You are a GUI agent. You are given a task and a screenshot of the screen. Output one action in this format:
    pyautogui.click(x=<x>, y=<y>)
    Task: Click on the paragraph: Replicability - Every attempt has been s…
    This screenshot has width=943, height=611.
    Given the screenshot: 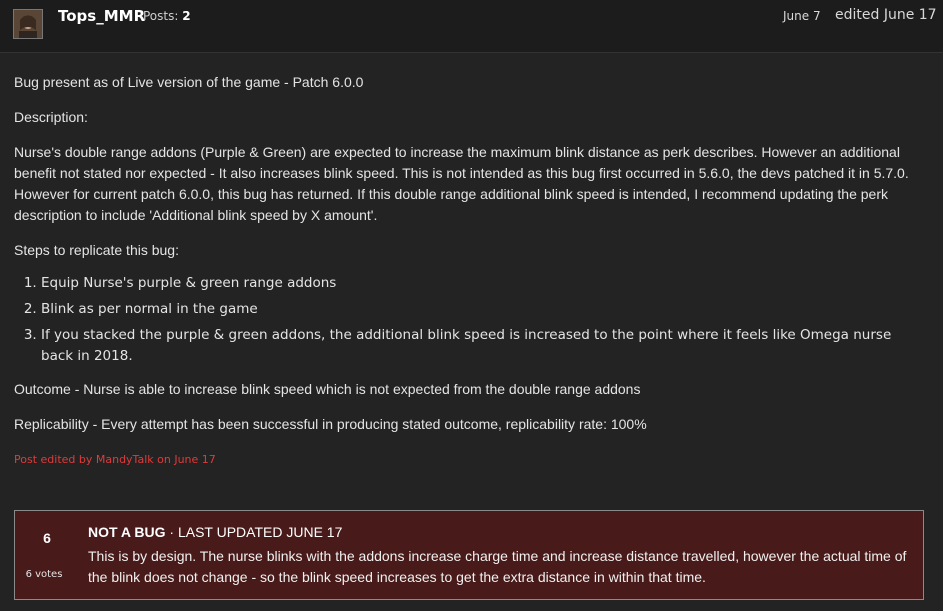 What is the action you would take?
    pyautogui.click(x=330, y=424)
    